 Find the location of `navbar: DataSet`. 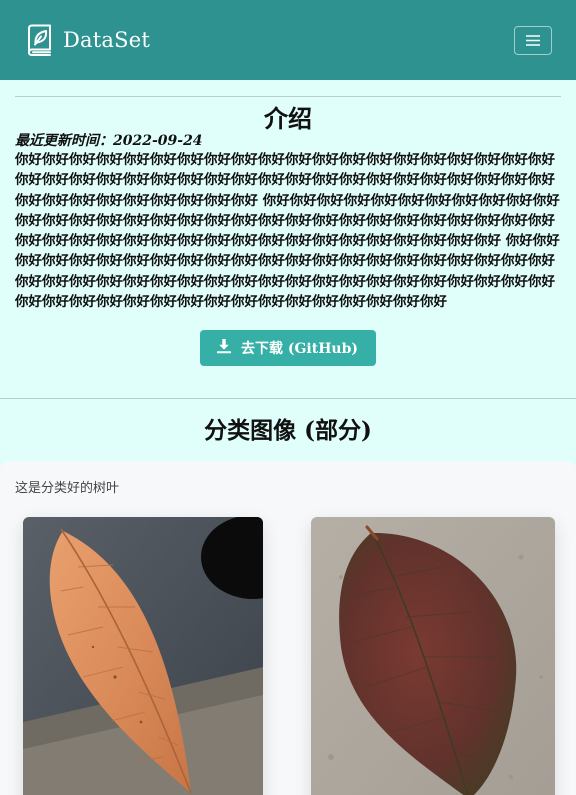

navbar: DataSet is located at coordinates (288, 40).